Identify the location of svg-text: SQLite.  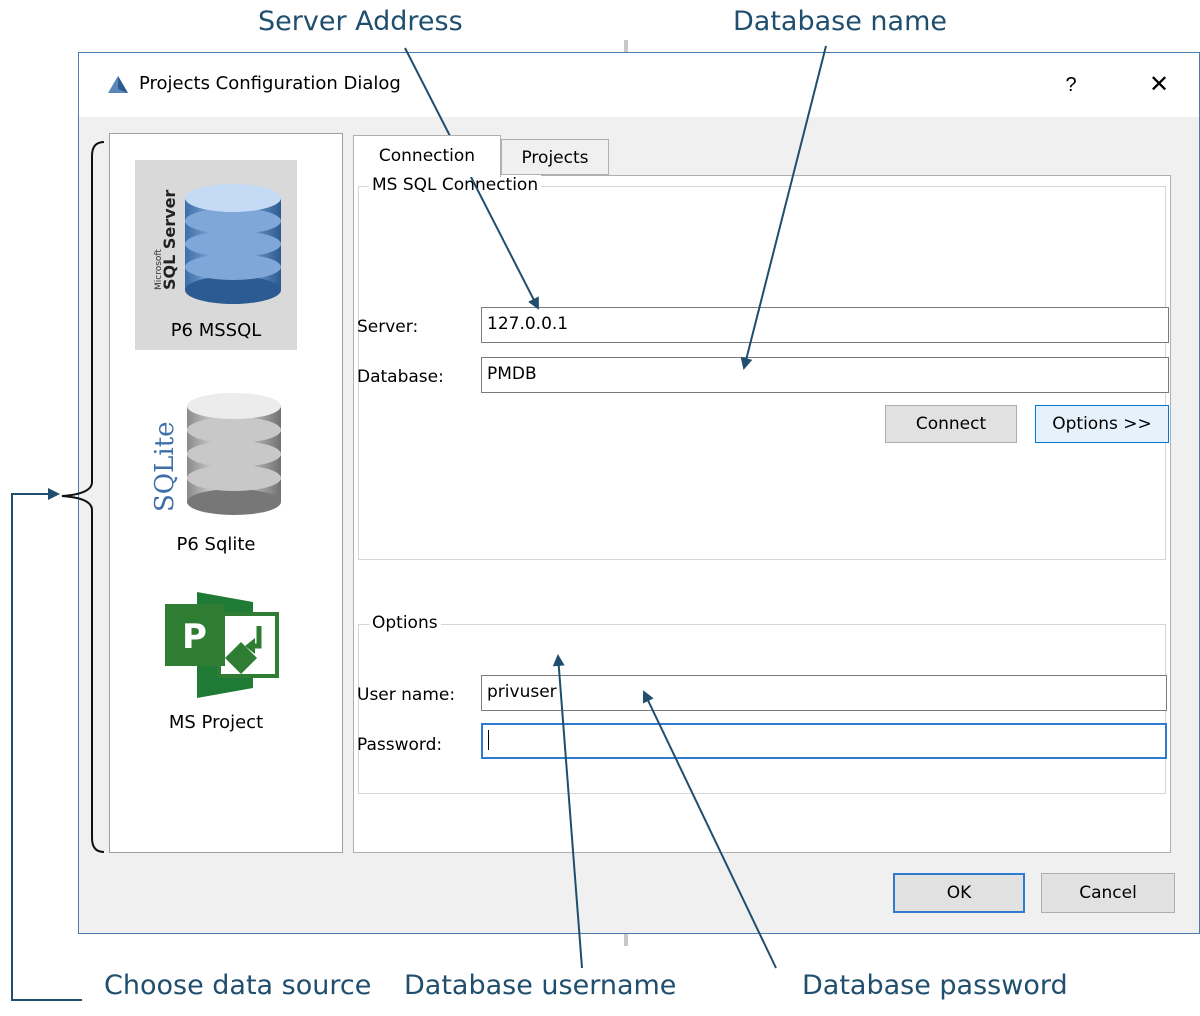
(165, 466).